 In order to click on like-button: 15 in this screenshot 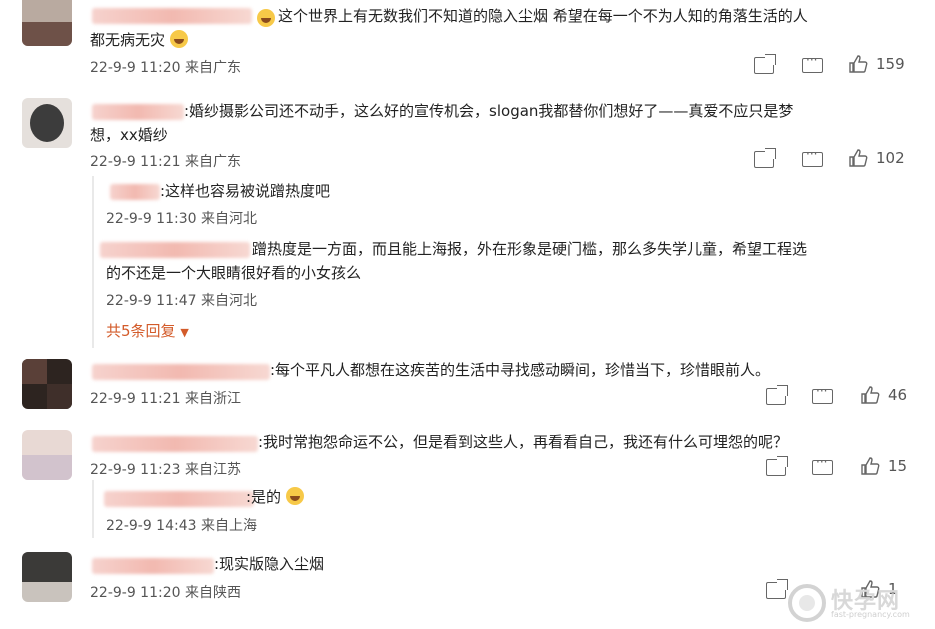, I will do `click(883, 466)`.